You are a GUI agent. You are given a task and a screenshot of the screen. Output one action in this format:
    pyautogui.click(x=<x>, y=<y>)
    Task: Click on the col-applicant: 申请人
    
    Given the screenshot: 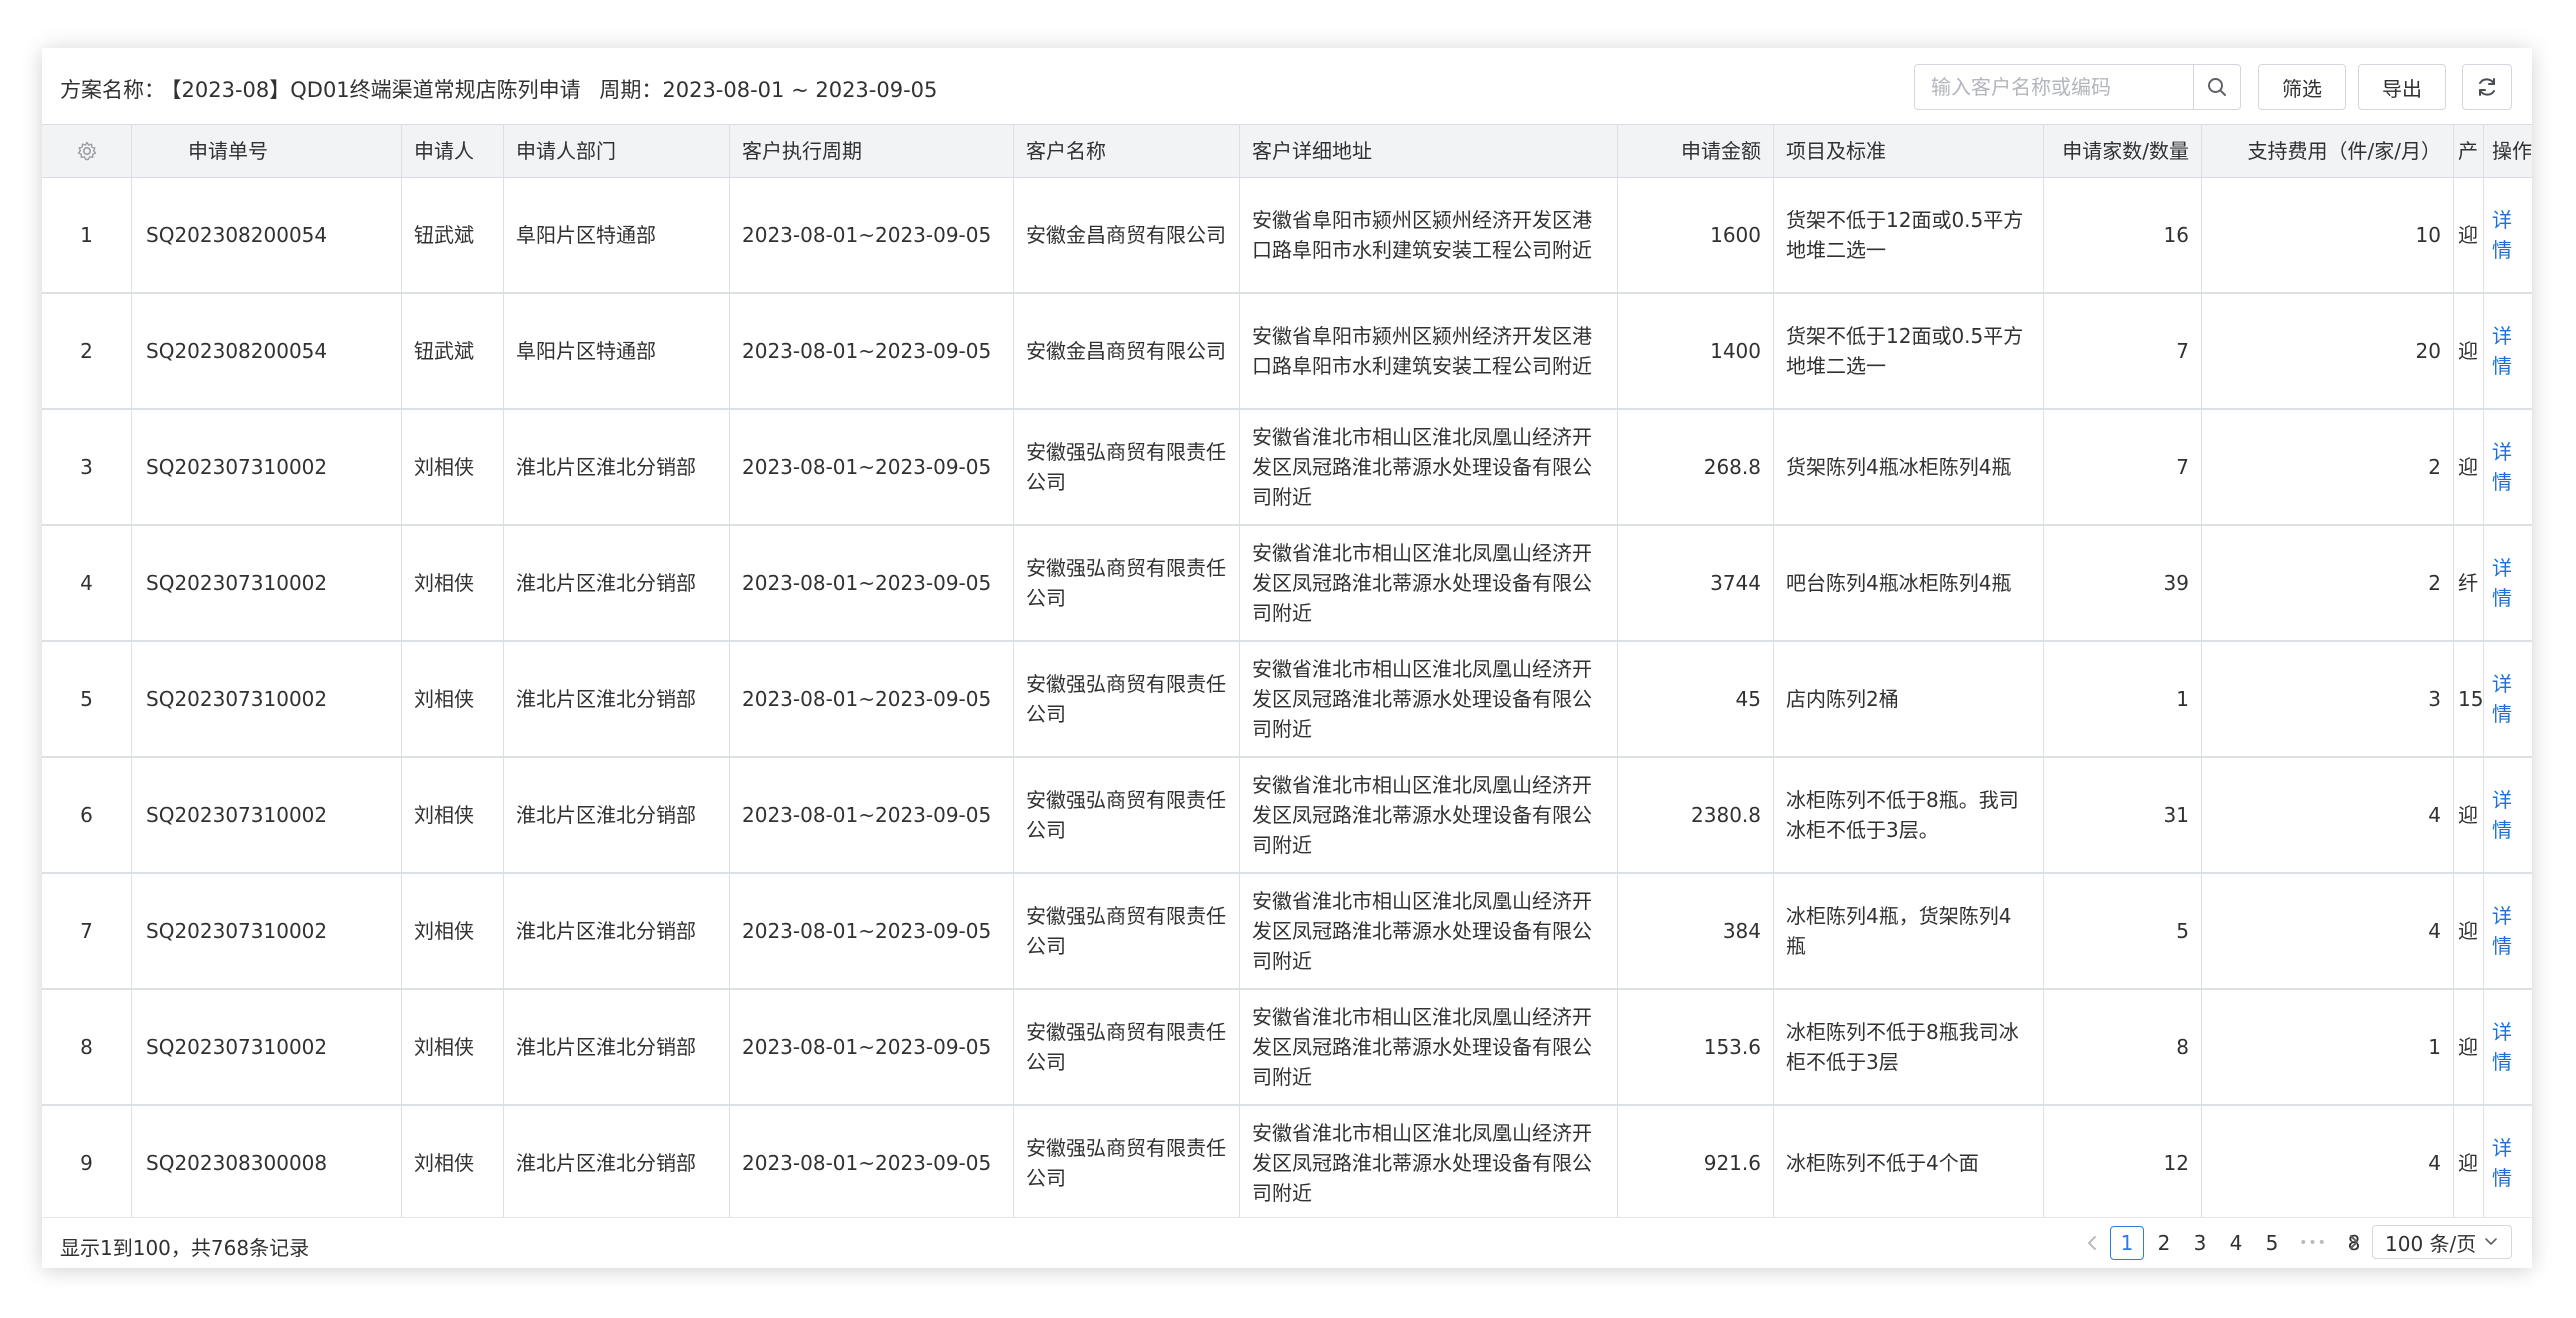 What is the action you would take?
    pyautogui.click(x=453, y=151)
    